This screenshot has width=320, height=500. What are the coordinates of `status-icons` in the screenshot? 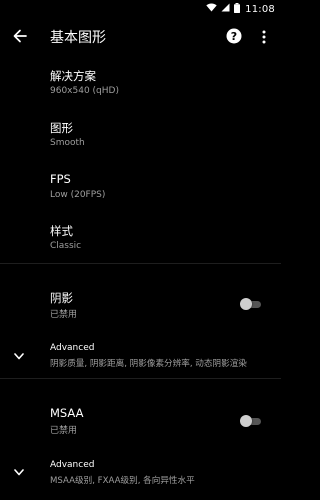 It's located at (223, 9).